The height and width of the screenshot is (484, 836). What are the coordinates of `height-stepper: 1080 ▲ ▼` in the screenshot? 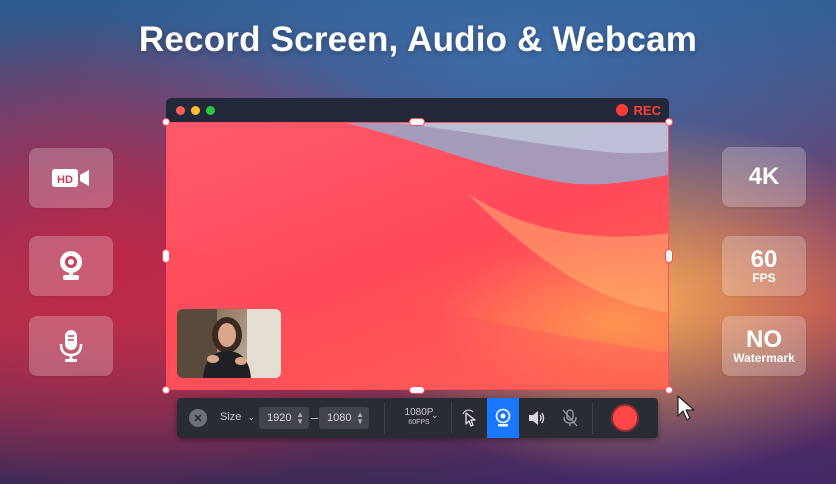 It's located at (344, 418).